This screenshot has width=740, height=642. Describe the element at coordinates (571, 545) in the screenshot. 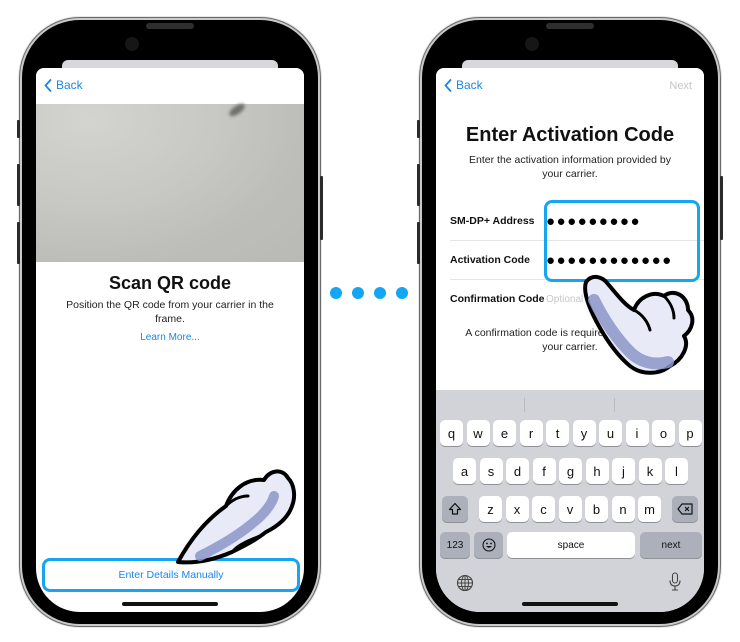

I see `space-key: space` at that location.